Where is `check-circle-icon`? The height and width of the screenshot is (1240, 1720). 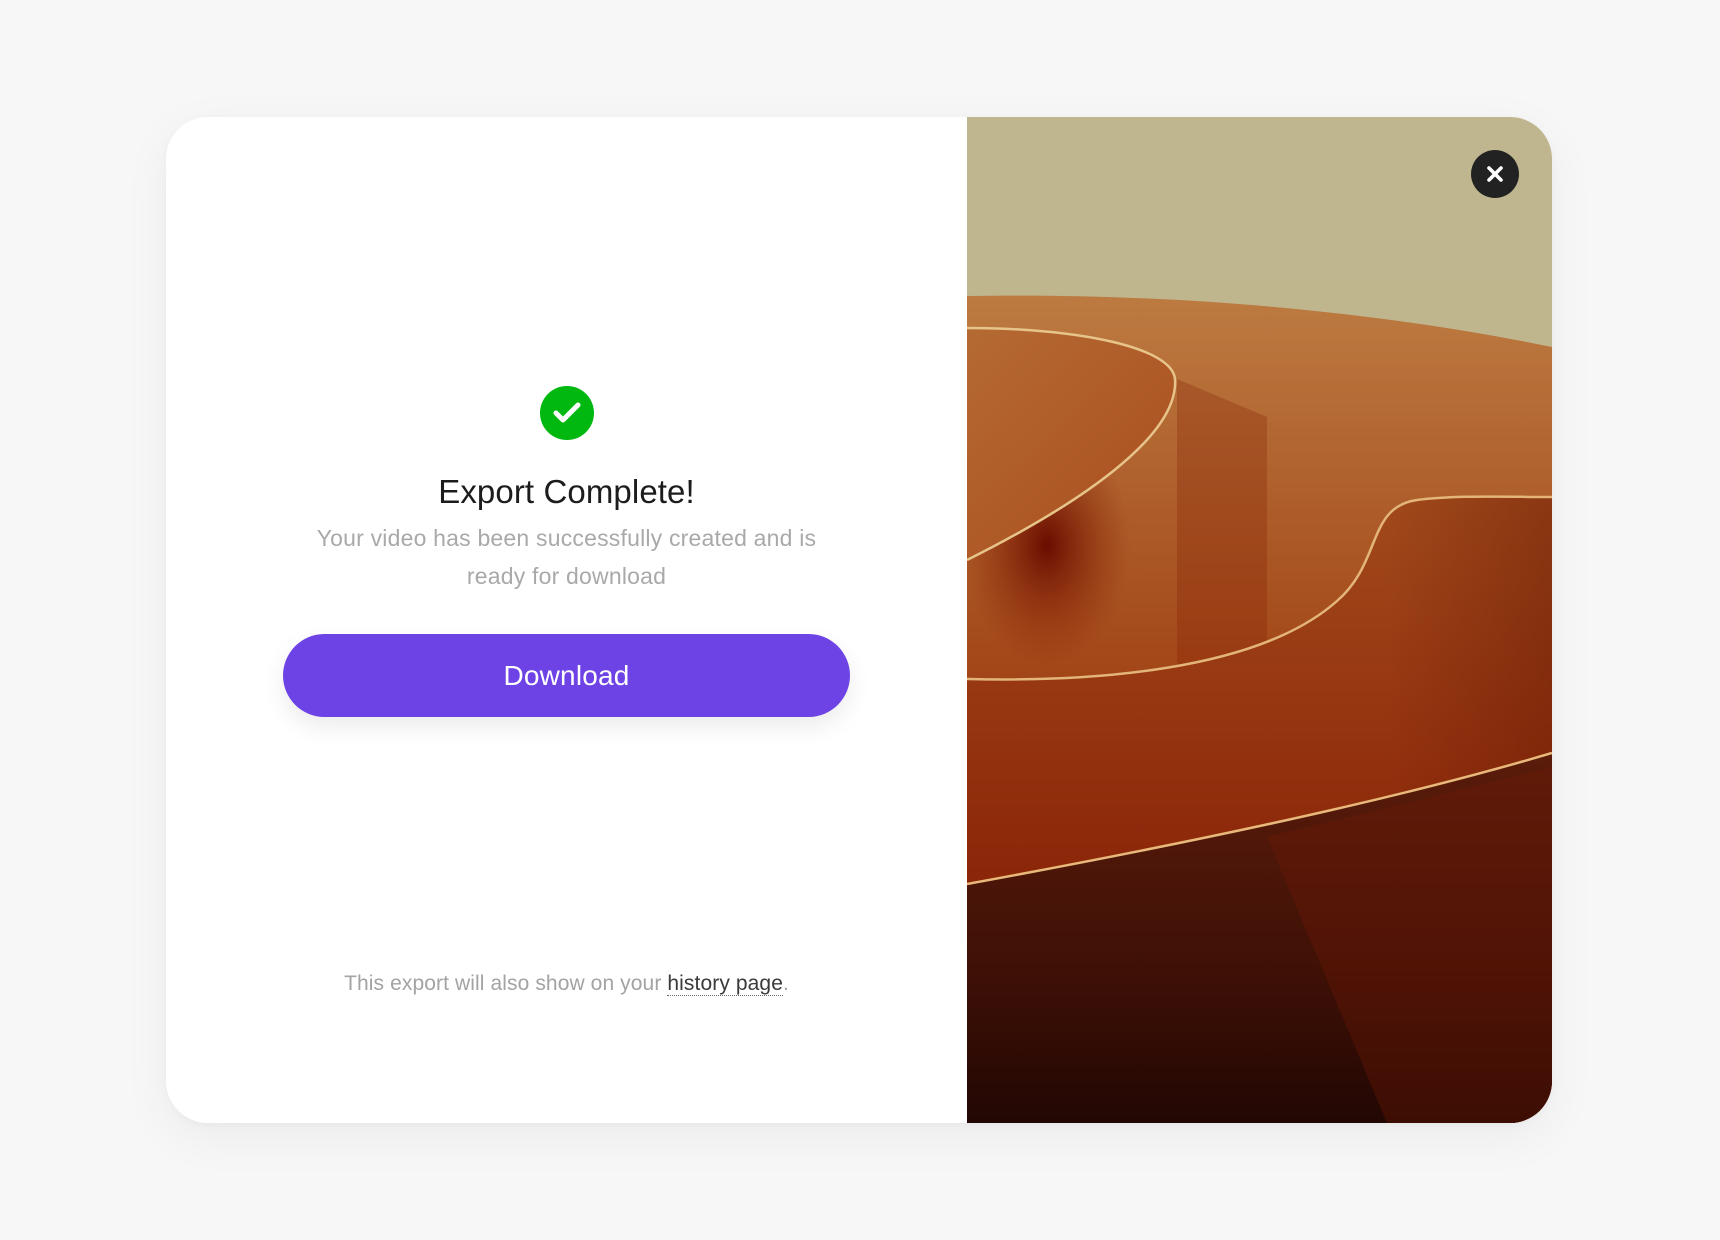
check-circle-icon is located at coordinates (567, 413).